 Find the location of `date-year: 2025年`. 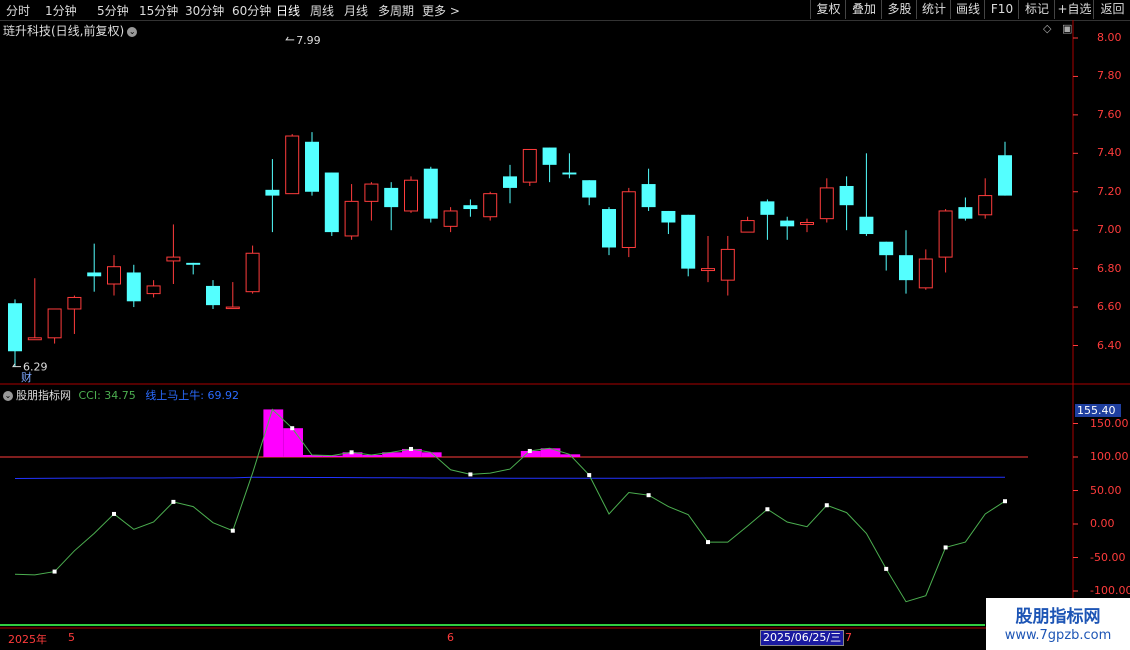

date-year: 2025年 is located at coordinates (27, 639).